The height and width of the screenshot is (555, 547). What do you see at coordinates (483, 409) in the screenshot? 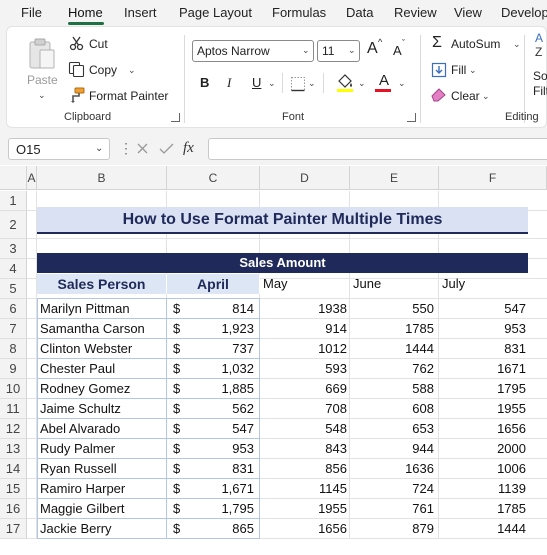
I see `july-cell: 1955` at bounding box center [483, 409].